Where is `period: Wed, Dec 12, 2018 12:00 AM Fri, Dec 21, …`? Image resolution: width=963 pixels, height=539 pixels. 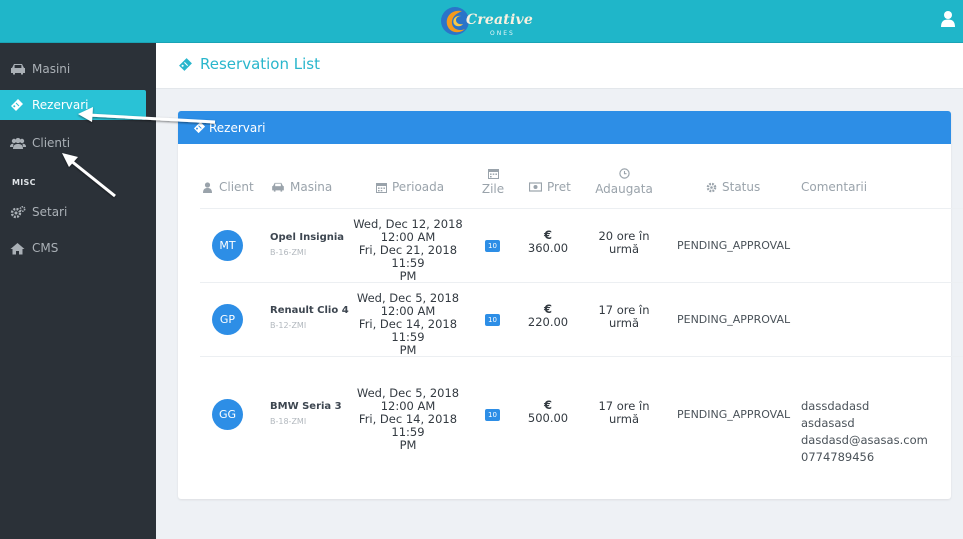 period: Wed, Dec 12, 2018 12:00 AM Fri, Dec 21, … is located at coordinates (408, 250).